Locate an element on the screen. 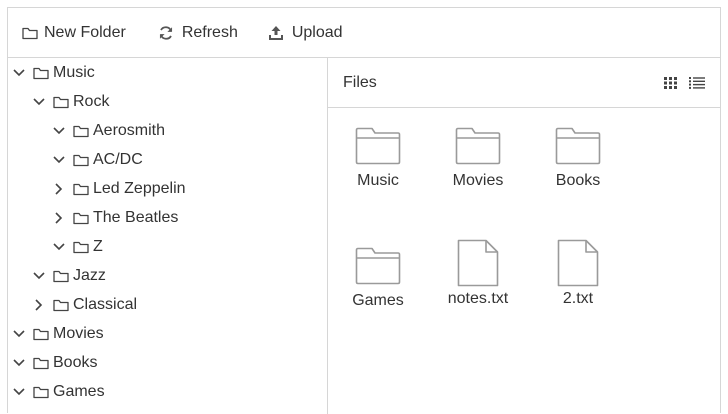  tree-node: Games is located at coordinates (58, 391).